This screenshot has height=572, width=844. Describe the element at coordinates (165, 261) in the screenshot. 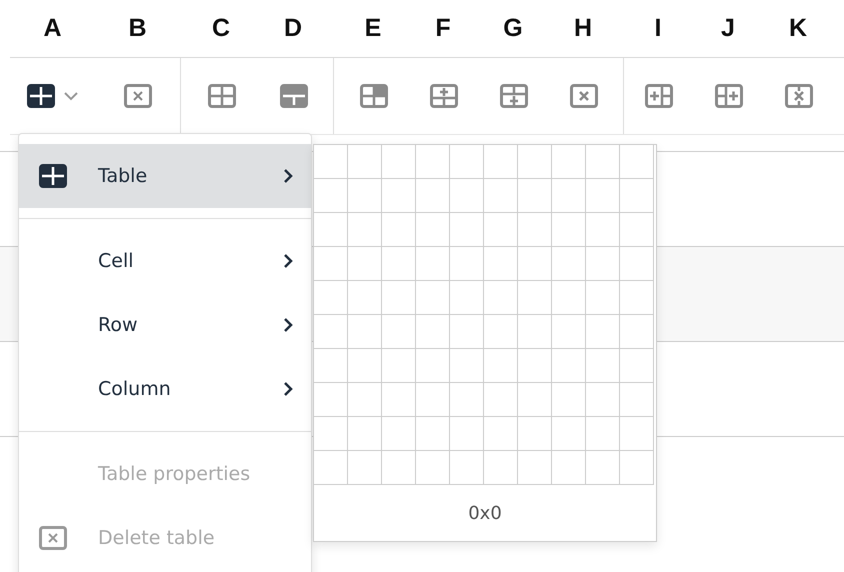

I see `menu-item: Cell` at that location.